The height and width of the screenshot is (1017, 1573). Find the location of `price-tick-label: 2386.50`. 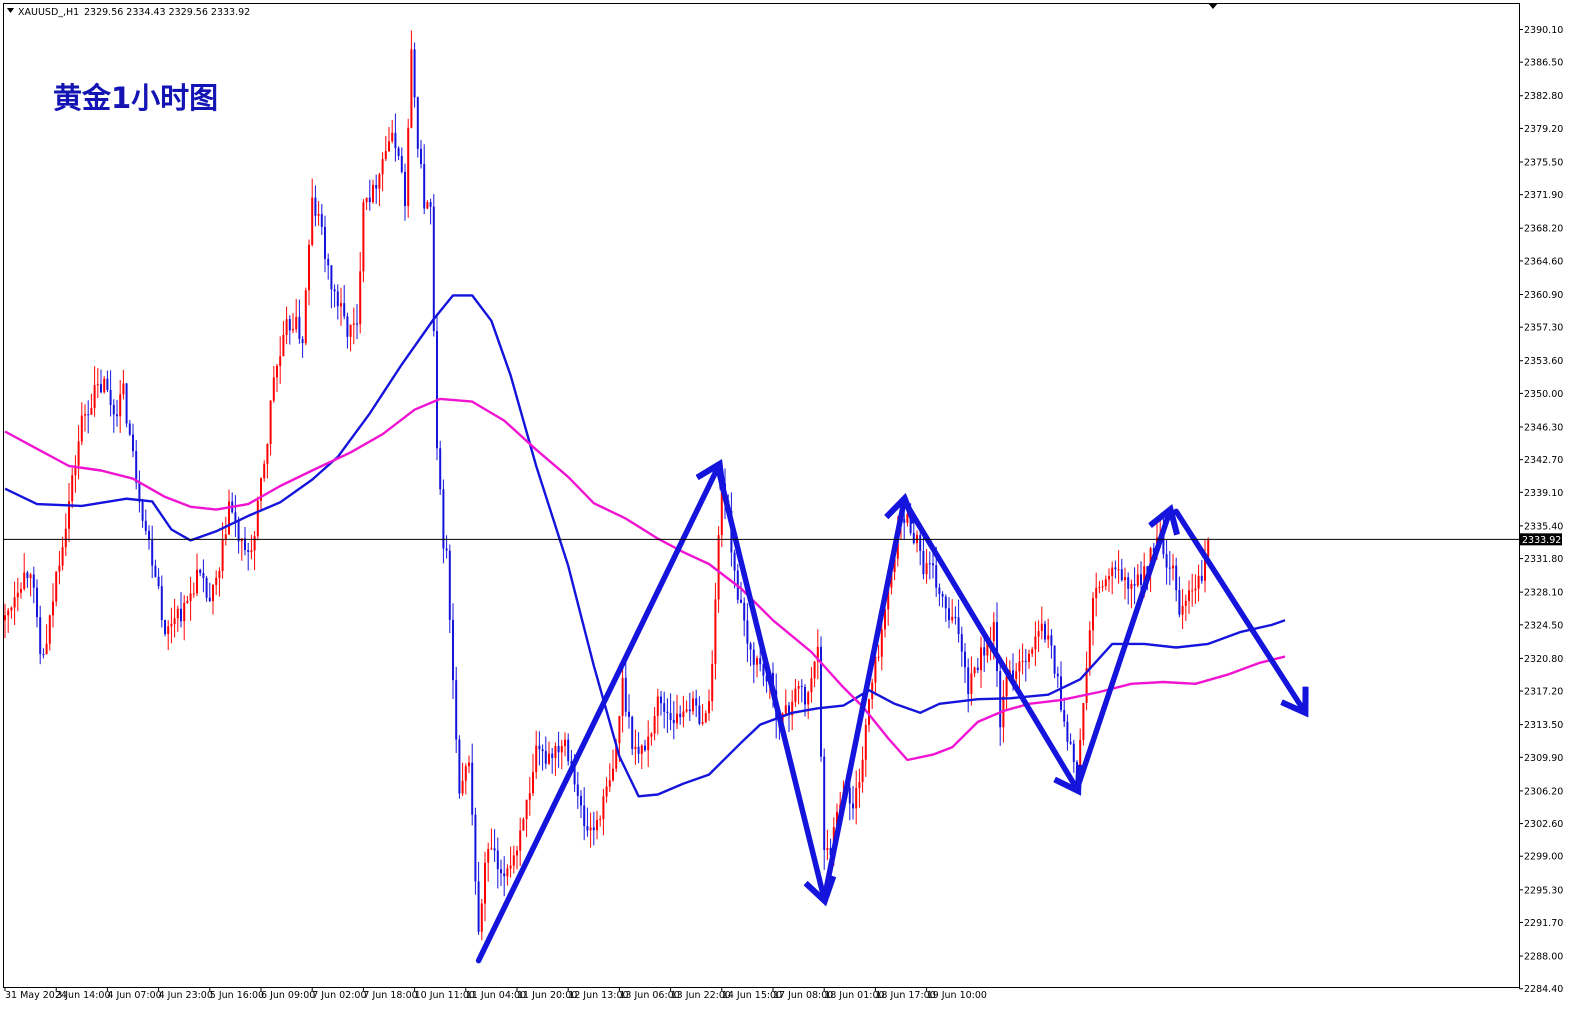

price-tick-label: 2386.50 is located at coordinates (1543, 63).